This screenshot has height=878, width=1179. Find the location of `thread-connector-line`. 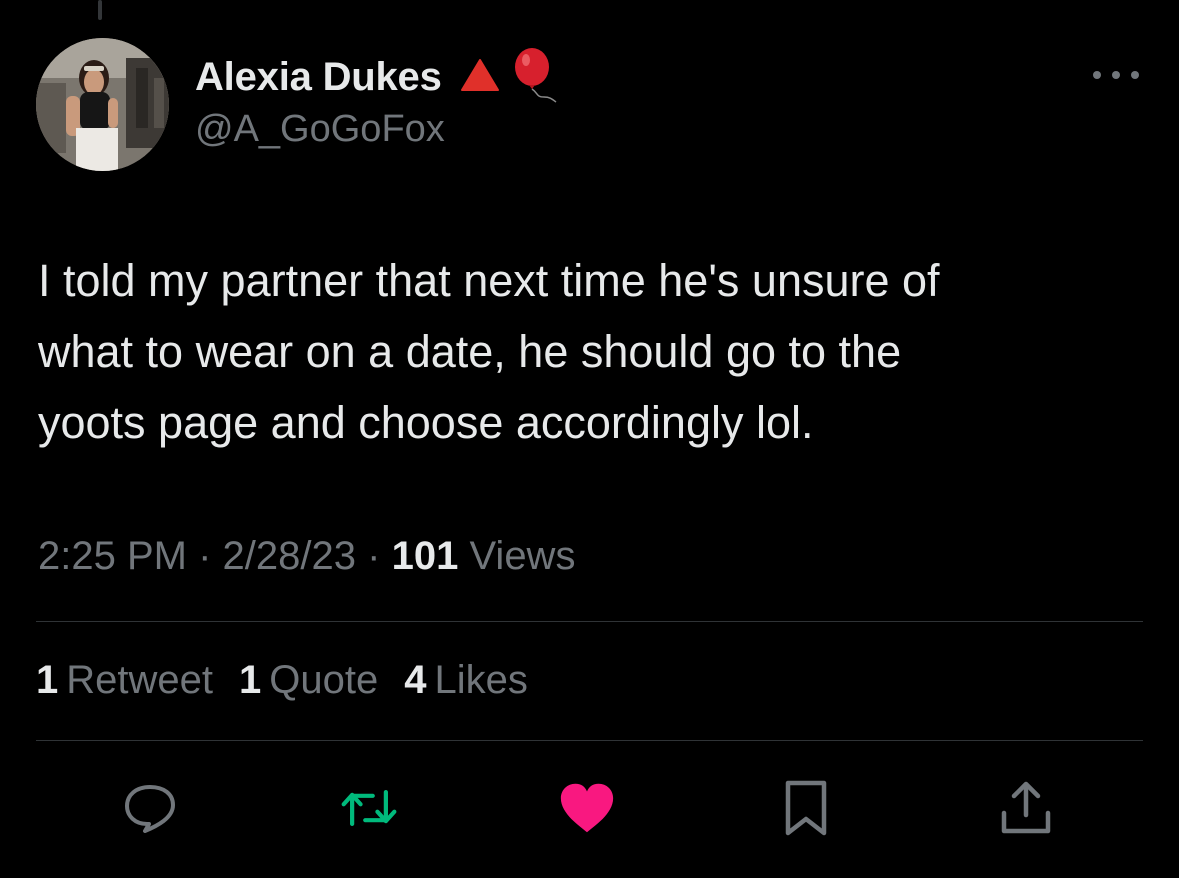

thread-connector-line is located at coordinates (100, 10).